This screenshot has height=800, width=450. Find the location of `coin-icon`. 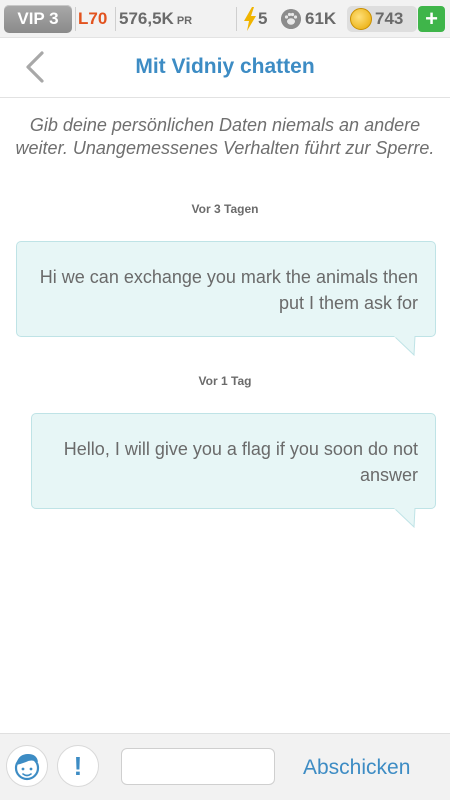

coin-icon is located at coordinates (361, 19).